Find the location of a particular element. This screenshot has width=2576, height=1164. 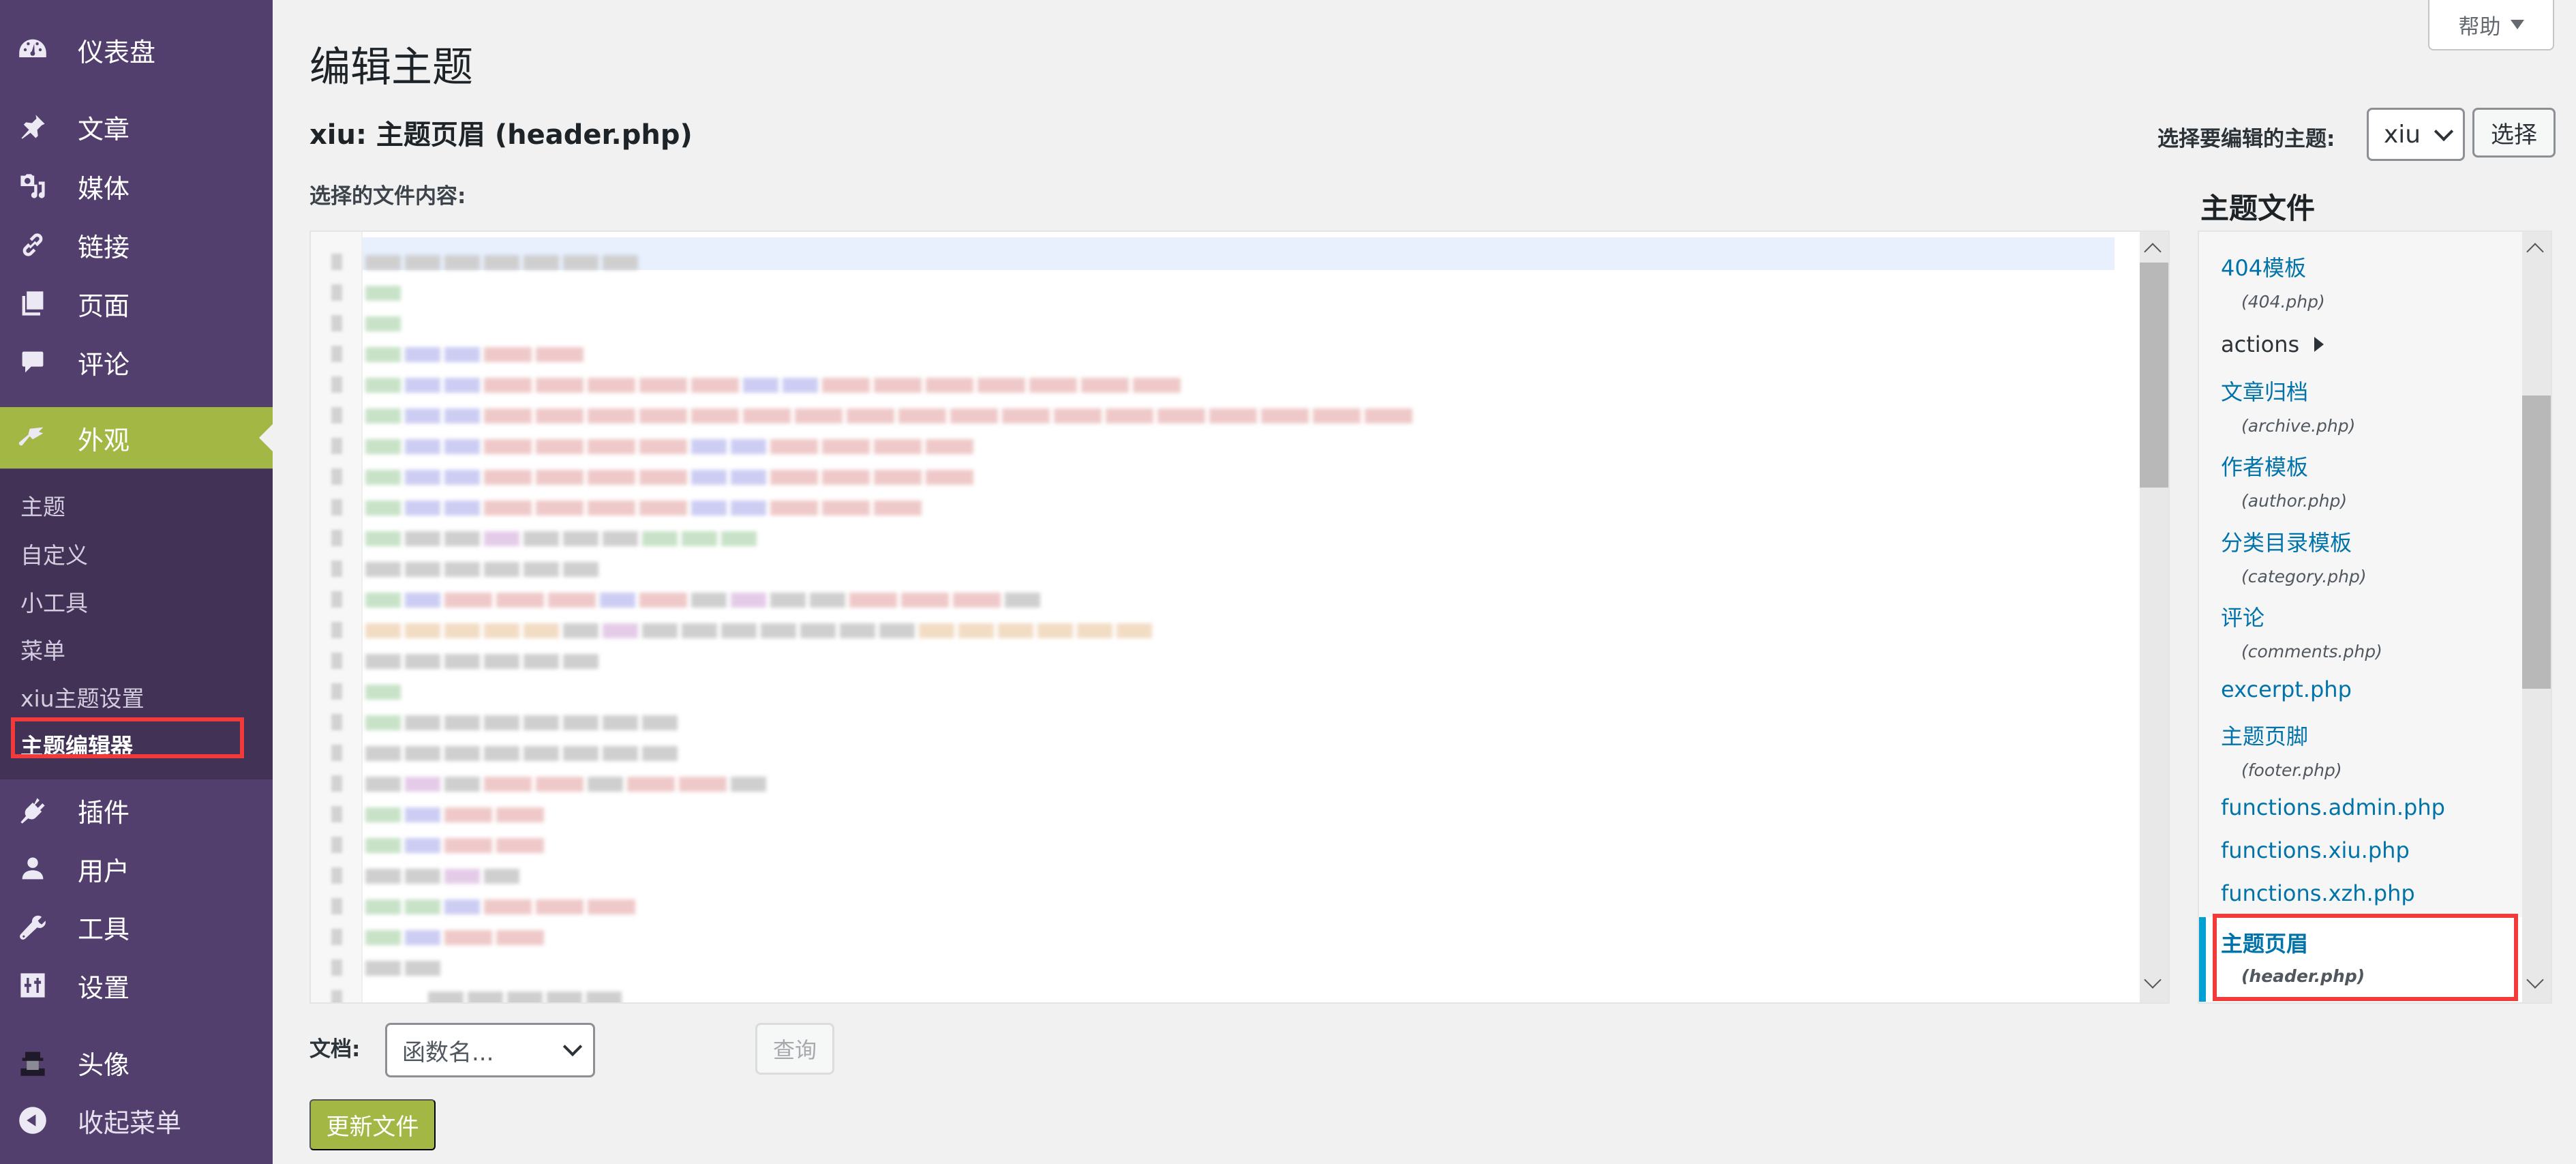

file-item-archive: 文章归档 (archive.php) is located at coordinates (2288, 405).